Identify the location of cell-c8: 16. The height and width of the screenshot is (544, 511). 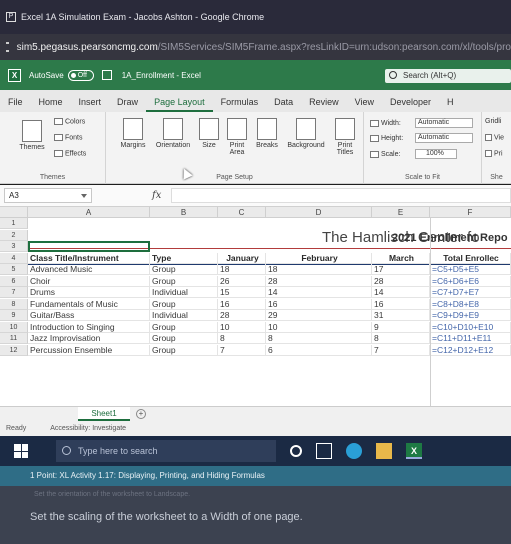
(242, 304).